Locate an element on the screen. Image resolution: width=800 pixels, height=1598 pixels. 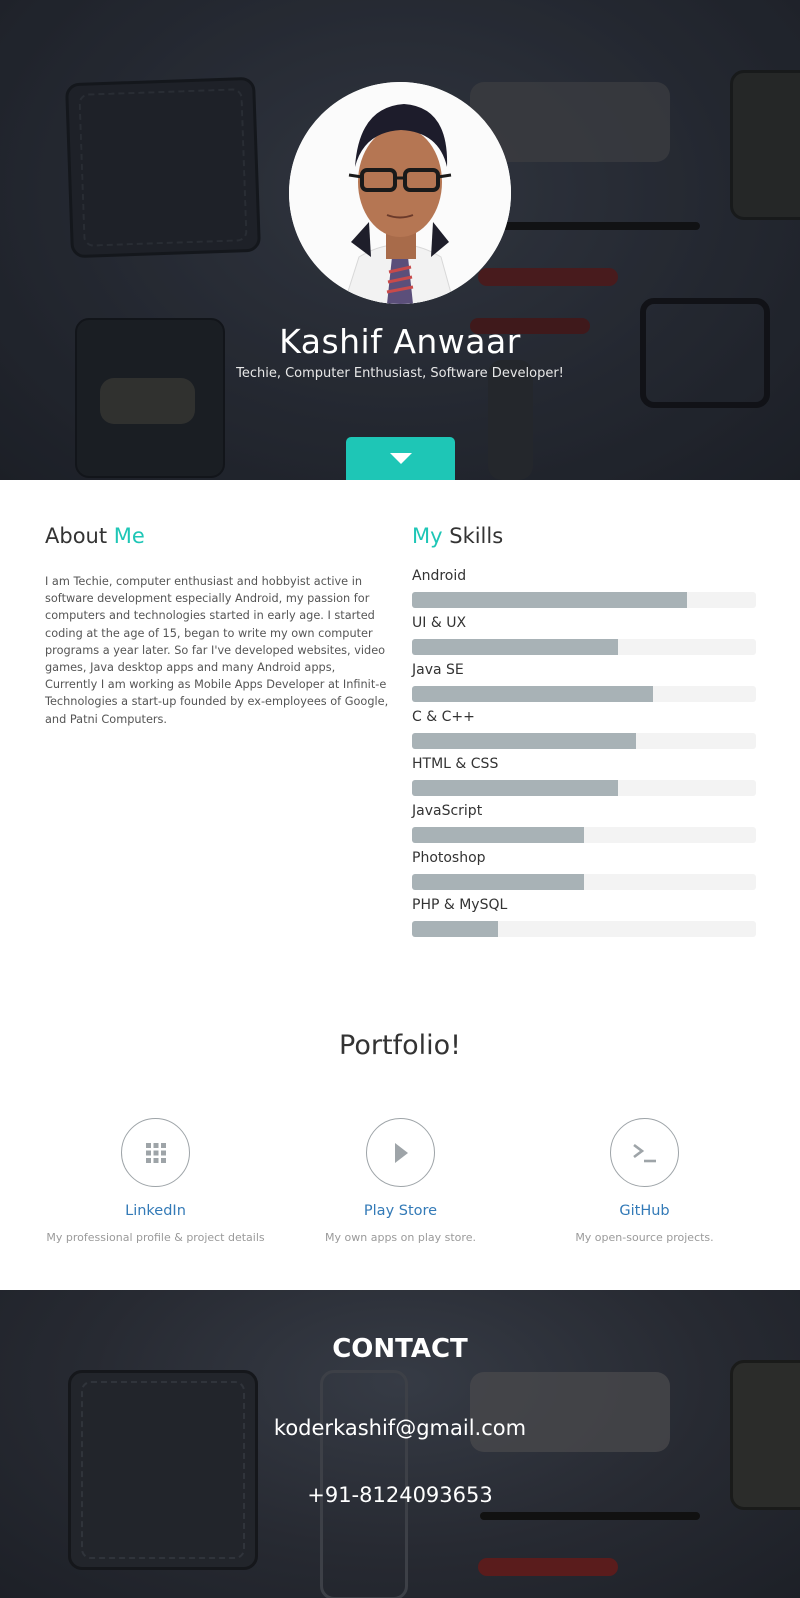
skill-item: UI & UX is located at coordinates (584, 638).